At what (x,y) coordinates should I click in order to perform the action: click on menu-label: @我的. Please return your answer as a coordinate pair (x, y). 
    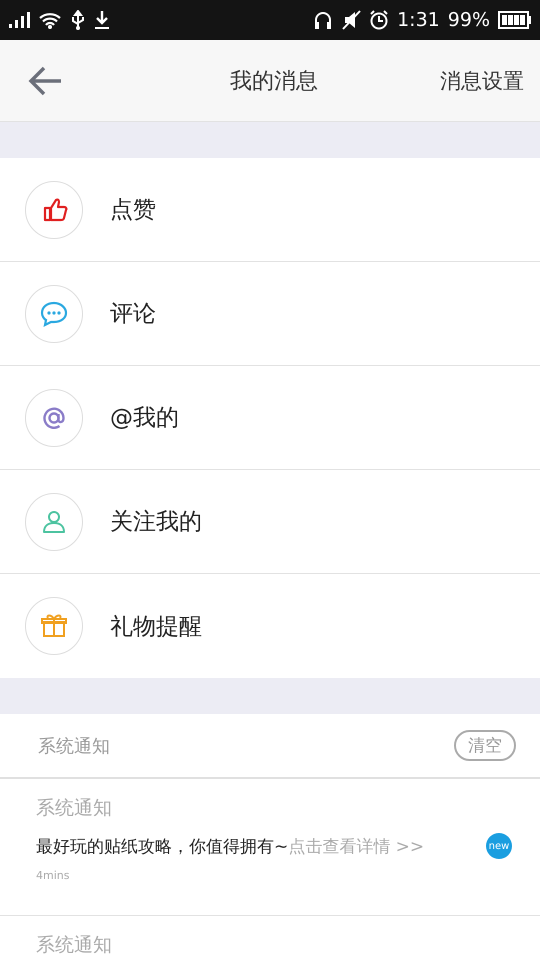
    Looking at the image, I should click on (144, 418).